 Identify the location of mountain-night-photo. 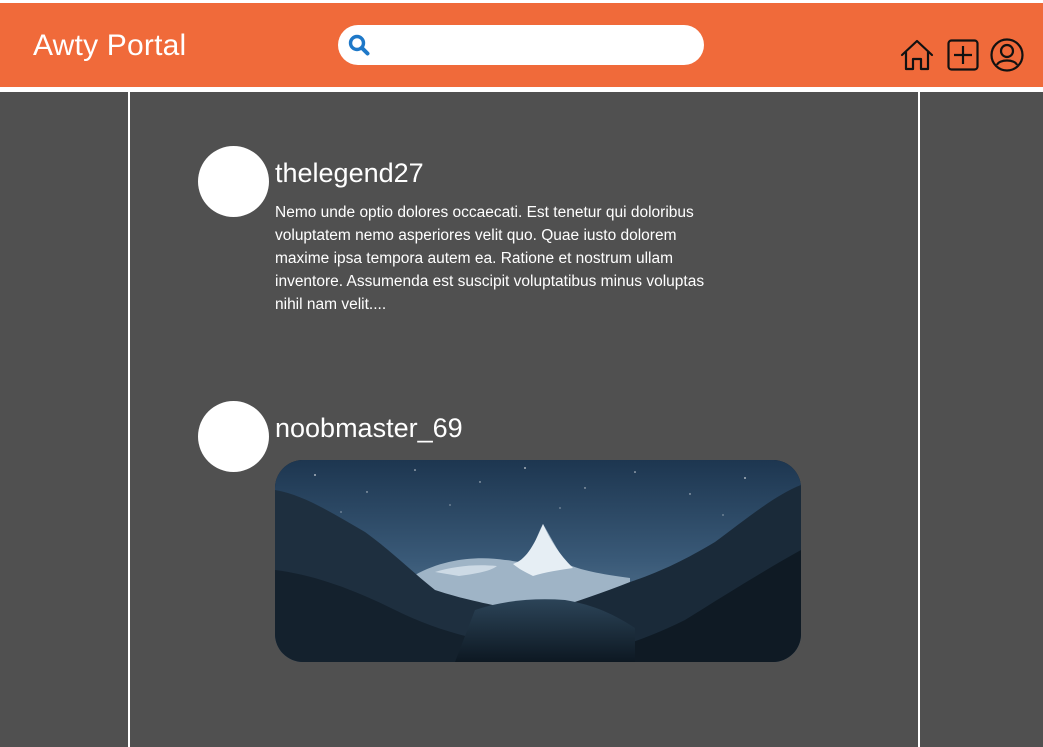
(538, 561).